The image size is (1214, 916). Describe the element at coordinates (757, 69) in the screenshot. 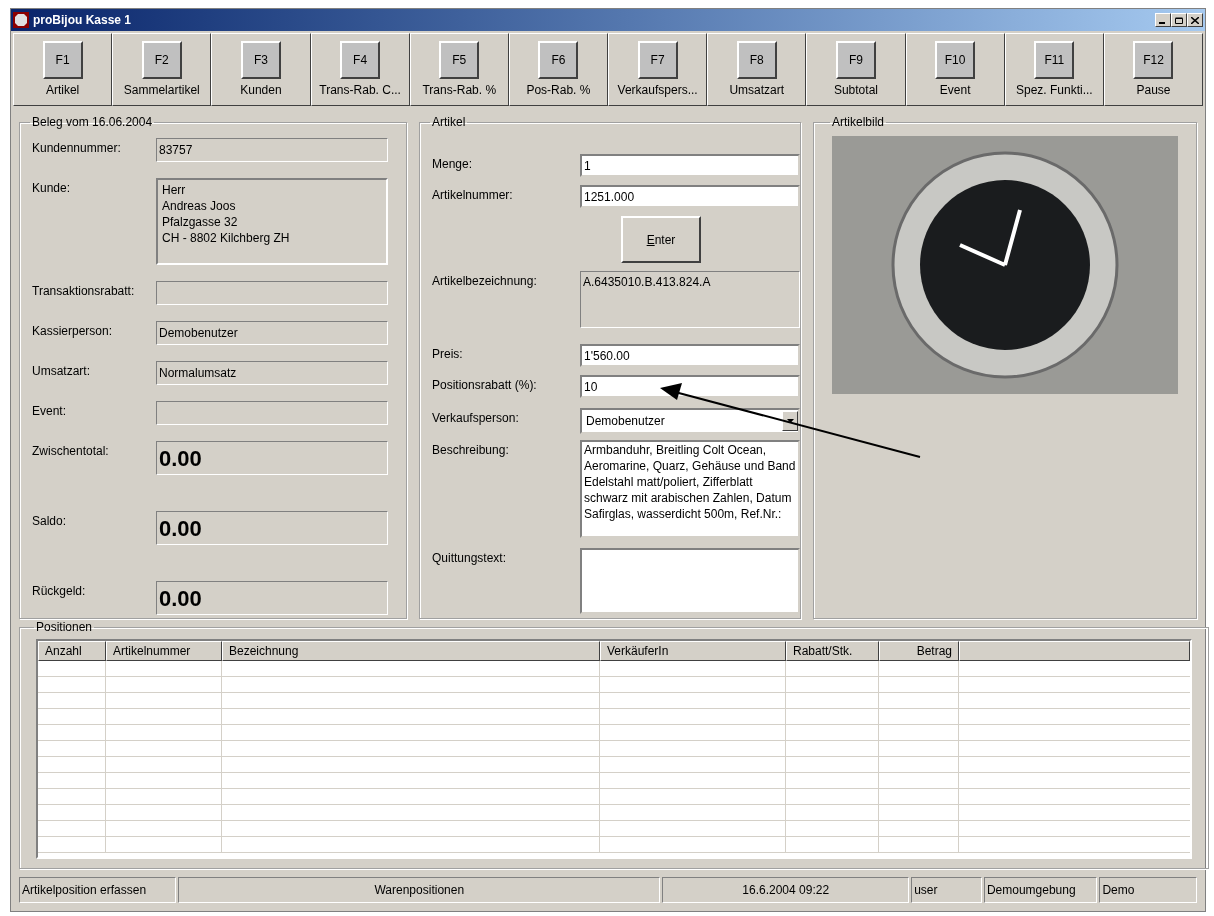

I see `function-key-button: F8 Umsatzart` at that location.